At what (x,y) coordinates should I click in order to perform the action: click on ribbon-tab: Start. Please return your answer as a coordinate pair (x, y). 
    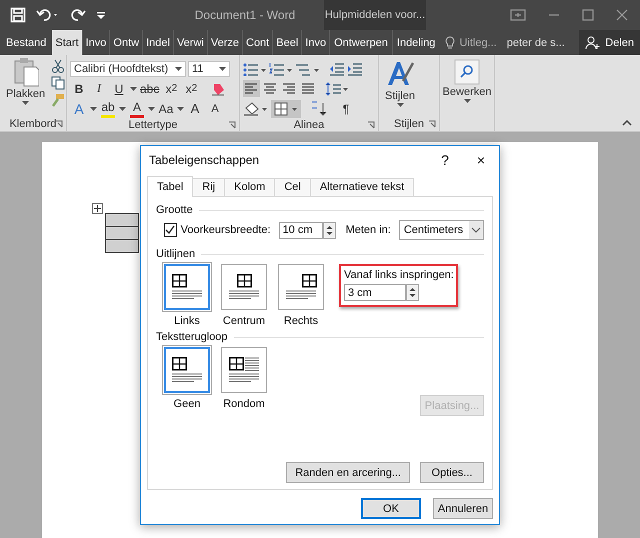
    Looking at the image, I should click on (67, 42).